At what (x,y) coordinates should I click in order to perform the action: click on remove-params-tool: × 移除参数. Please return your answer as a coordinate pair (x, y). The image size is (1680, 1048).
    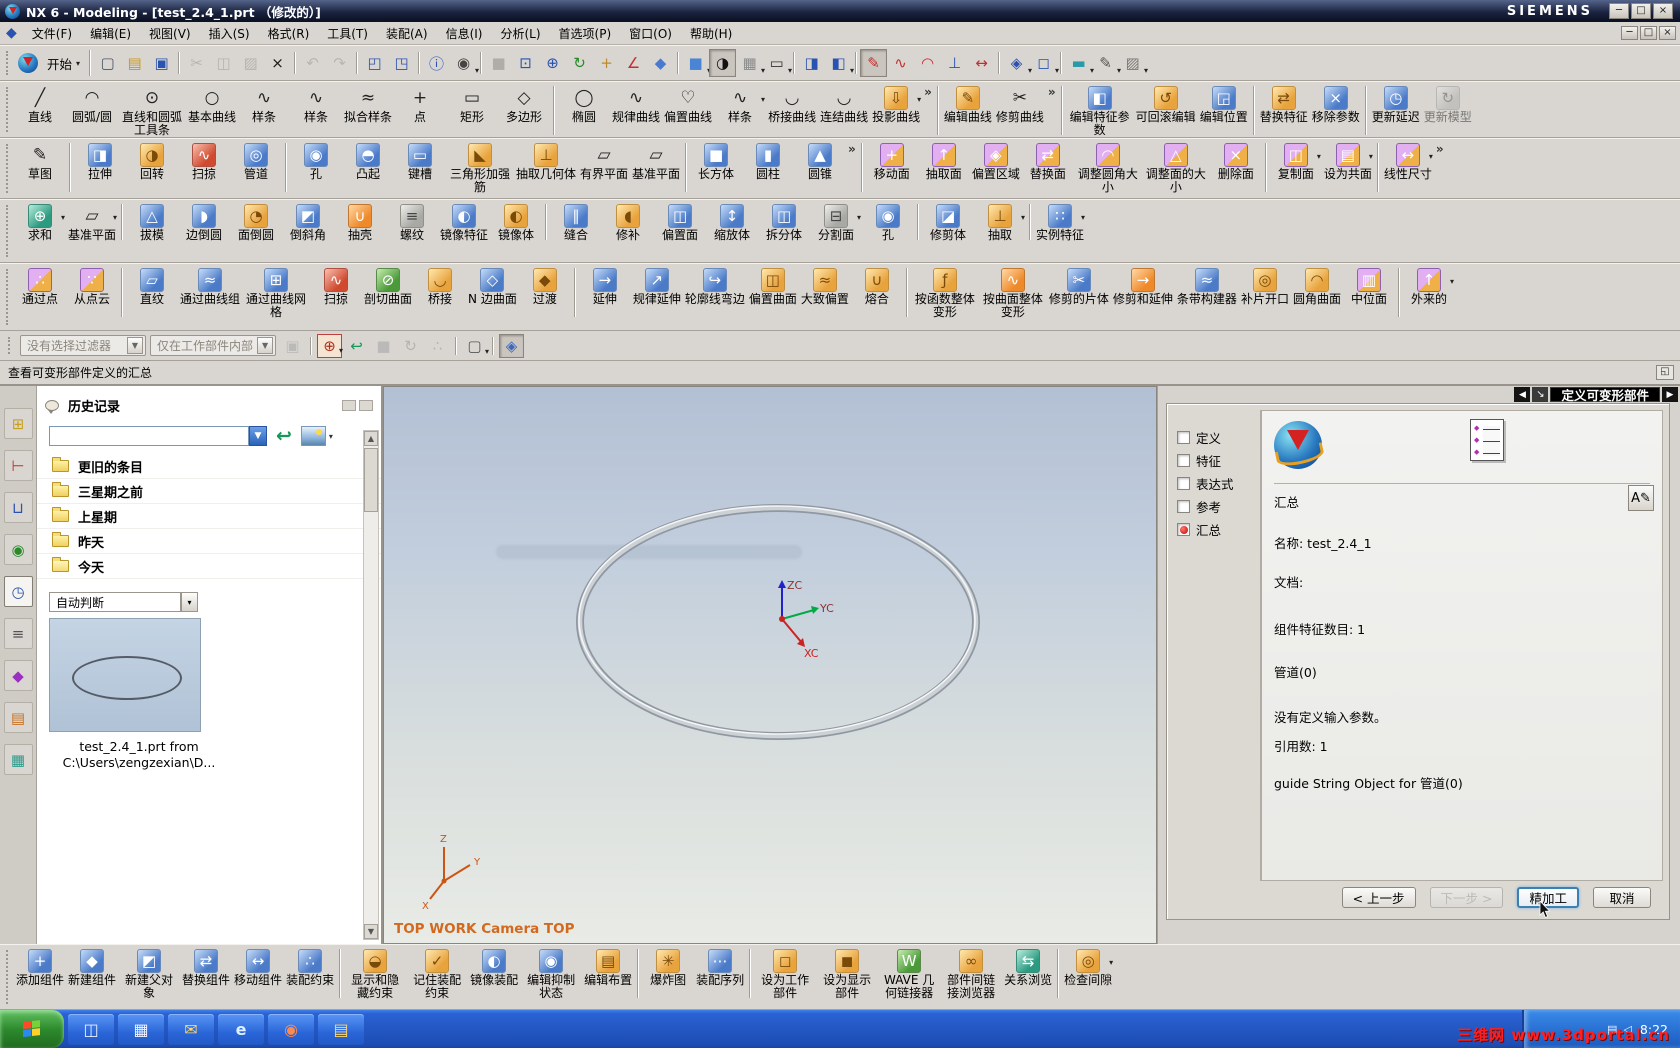
    Looking at the image, I should click on (1336, 110).